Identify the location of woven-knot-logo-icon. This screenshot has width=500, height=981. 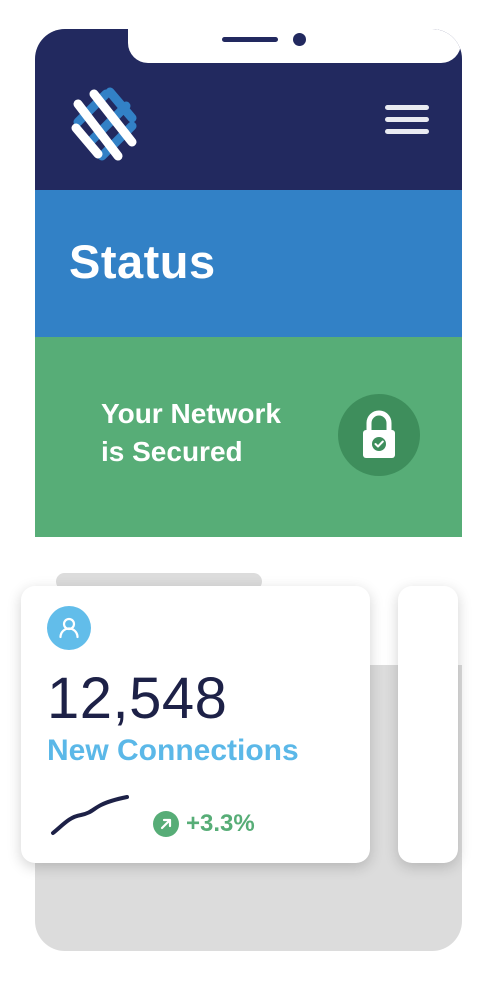
(104, 124).